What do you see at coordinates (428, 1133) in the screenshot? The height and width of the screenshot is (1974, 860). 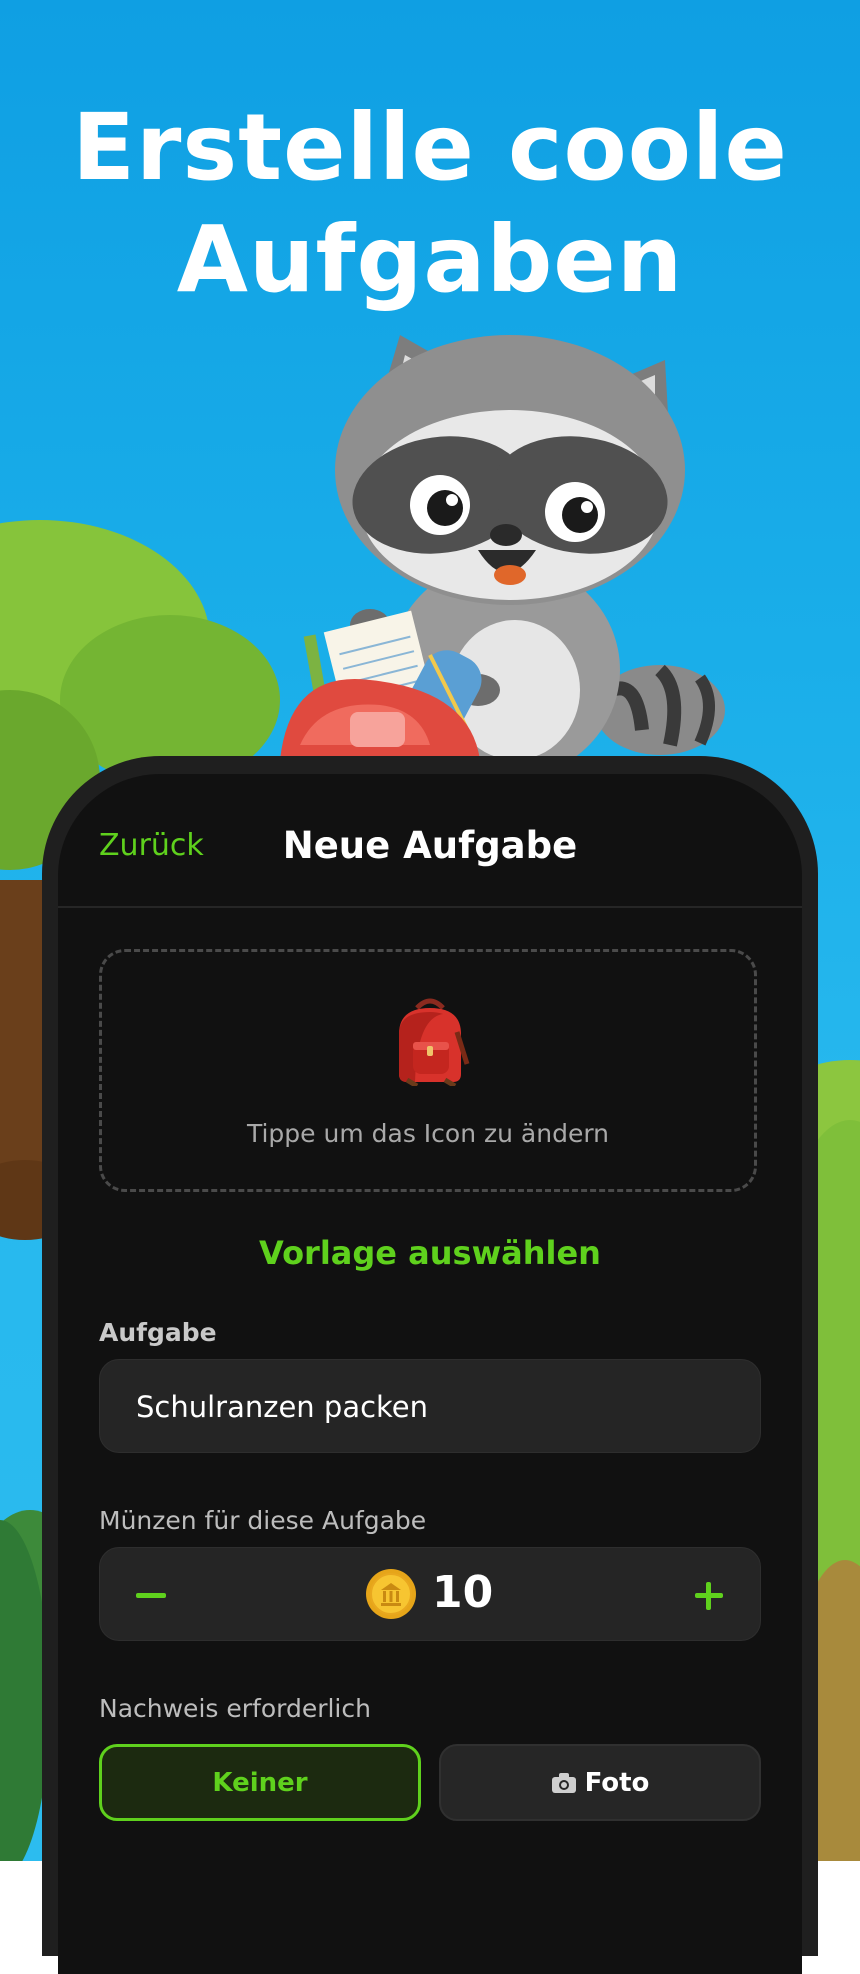 I see `icon-picker-hint: Tippe um das Icon zu ändern` at bounding box center [428, 1133].